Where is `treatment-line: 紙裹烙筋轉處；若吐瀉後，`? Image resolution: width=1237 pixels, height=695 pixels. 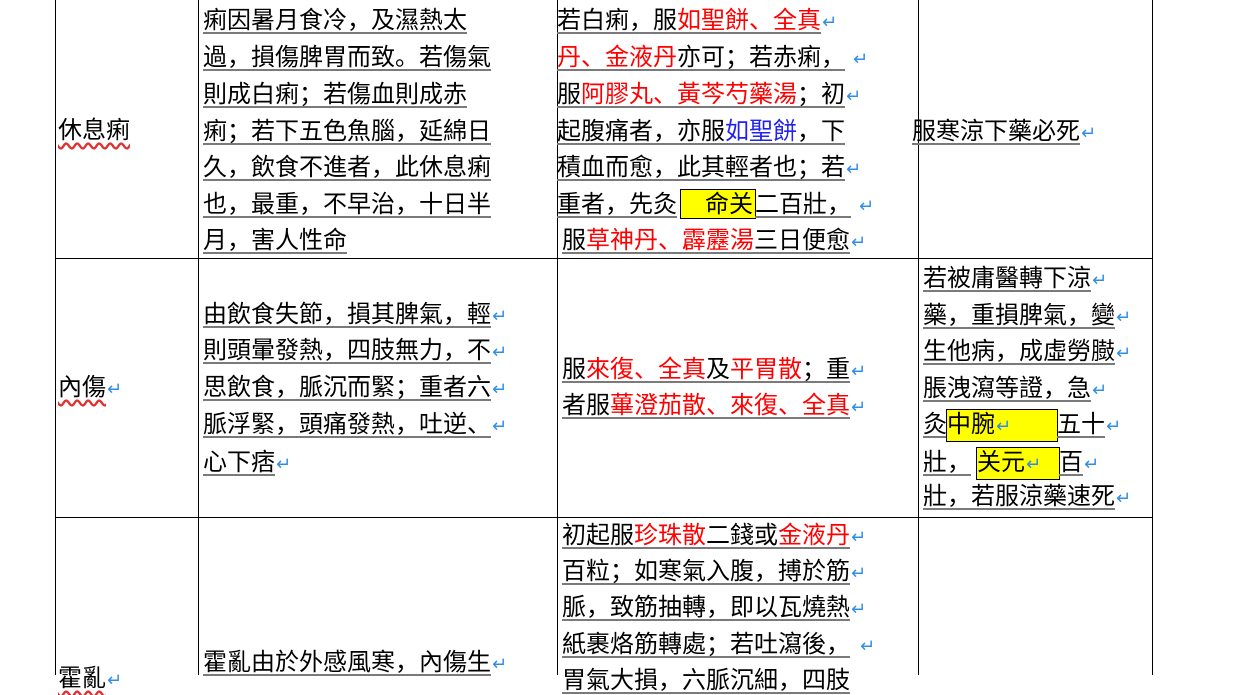
treatment-line: 紙裹烙筋轉處；若吐瀉後， is located at coordinates (718, 645).